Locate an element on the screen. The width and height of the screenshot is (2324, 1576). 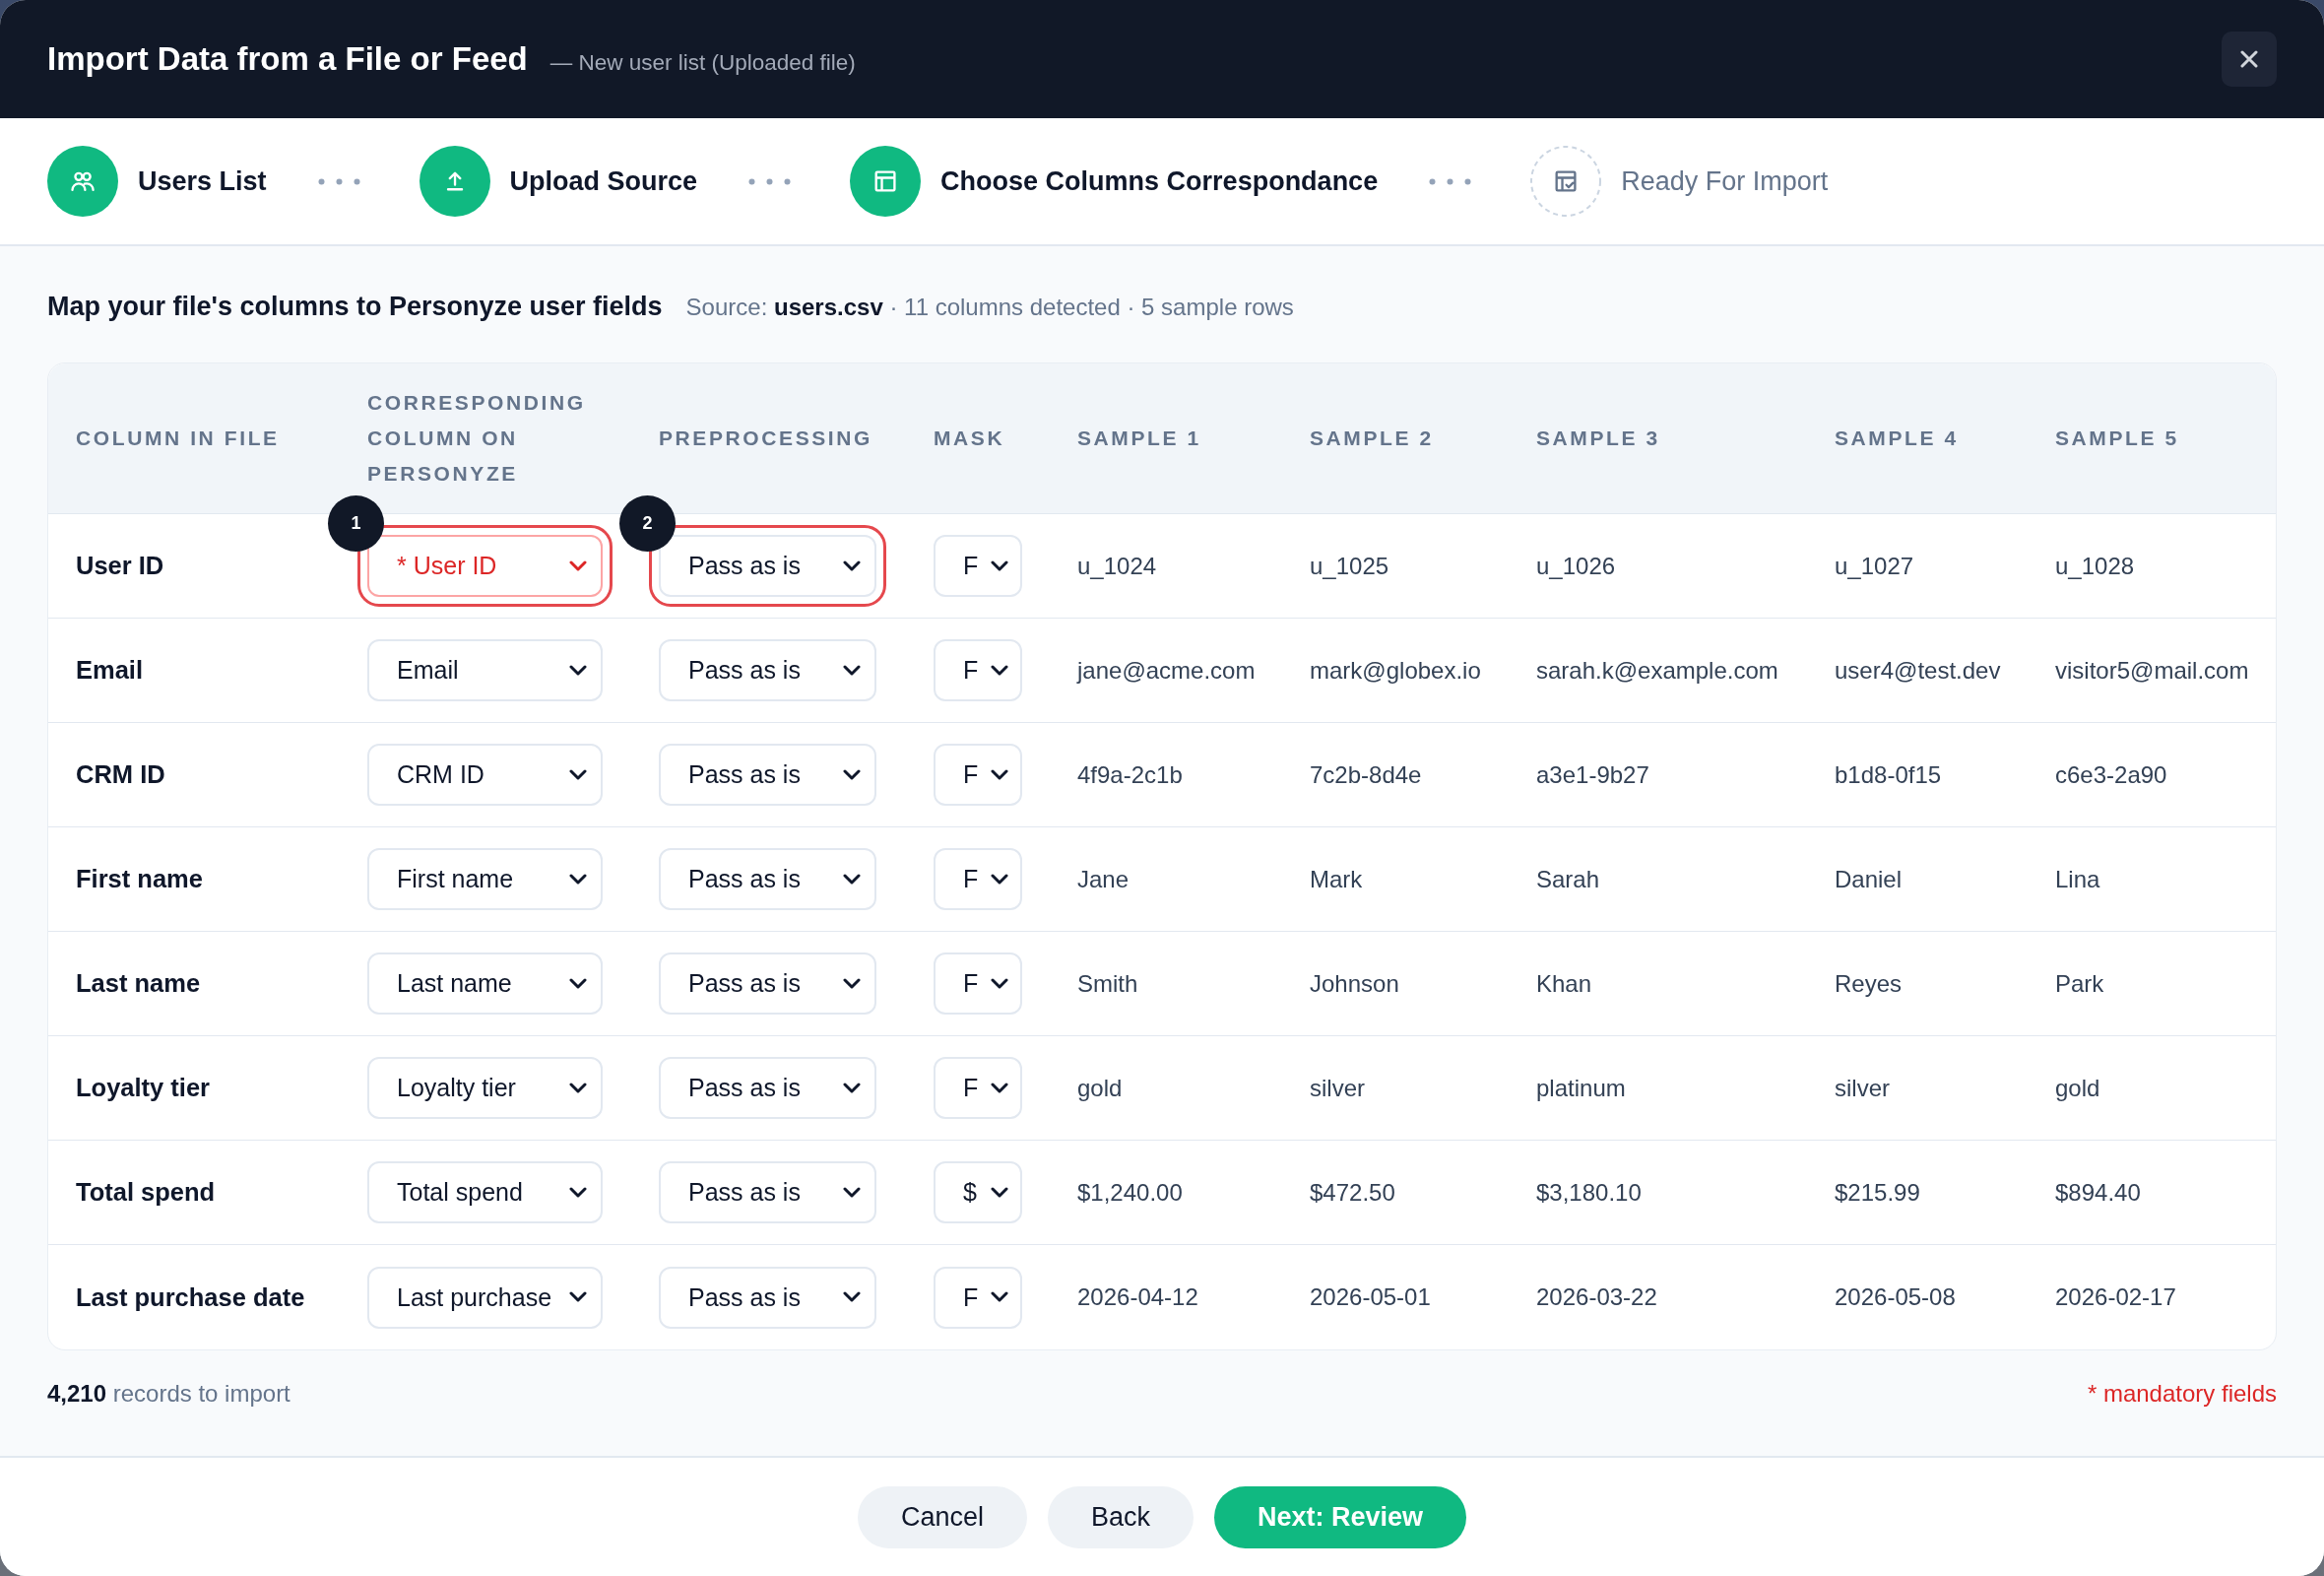
field-dropdown: First name is located at coordinates (485, 879).